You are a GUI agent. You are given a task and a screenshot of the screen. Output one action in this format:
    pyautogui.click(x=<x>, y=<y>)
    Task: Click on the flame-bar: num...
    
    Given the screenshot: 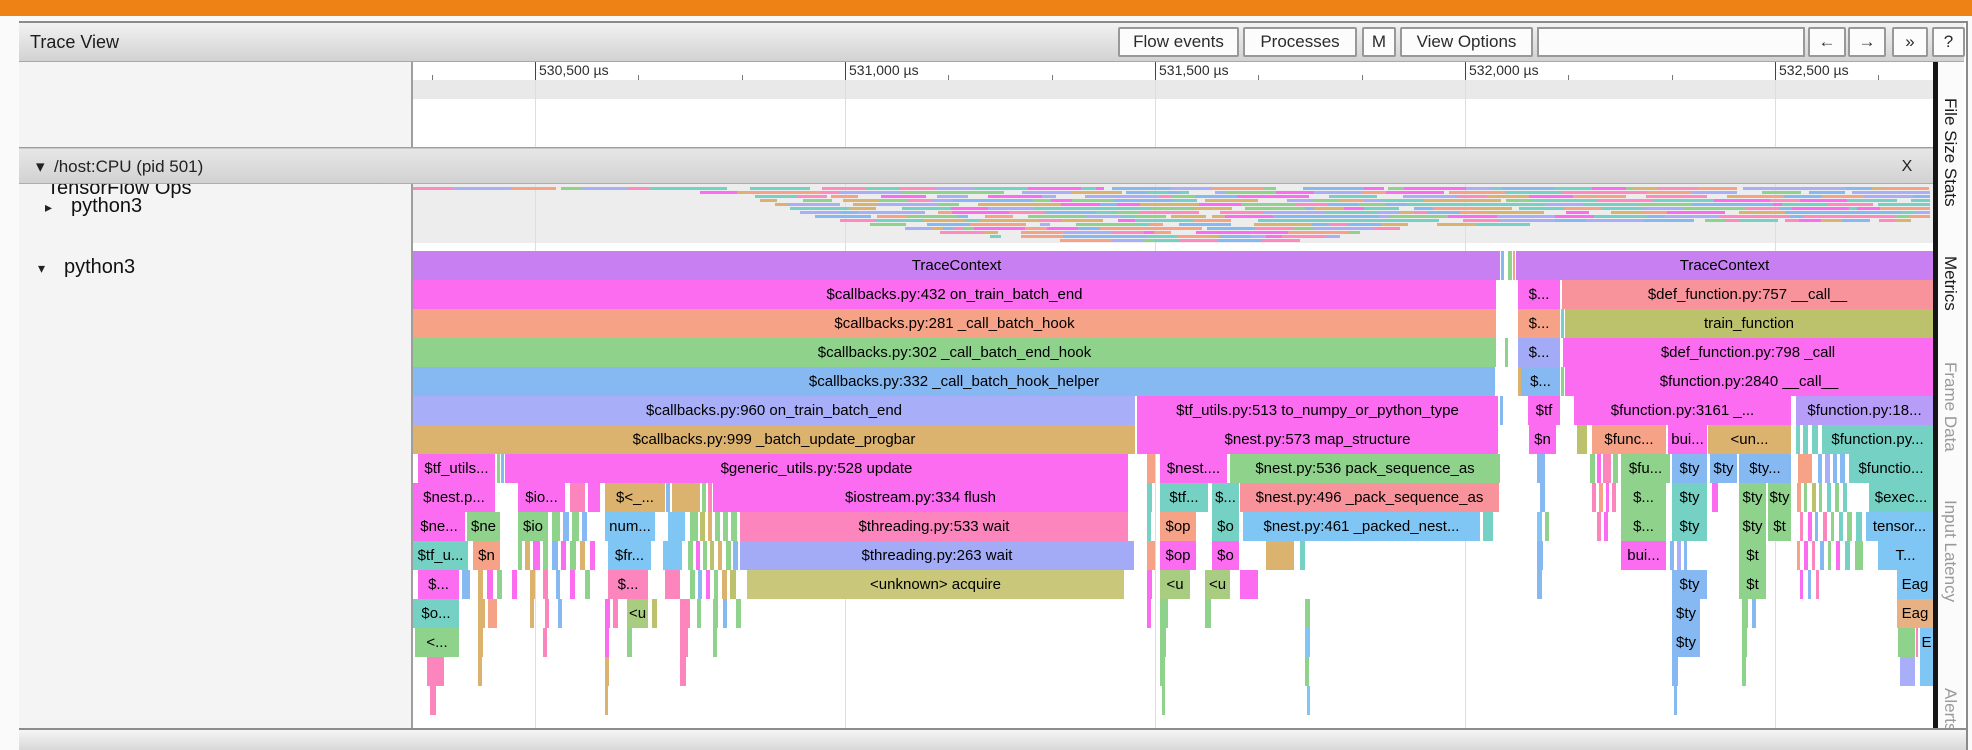 What is the action you would take?
    pyautogui.click(x=630, y=526)
    